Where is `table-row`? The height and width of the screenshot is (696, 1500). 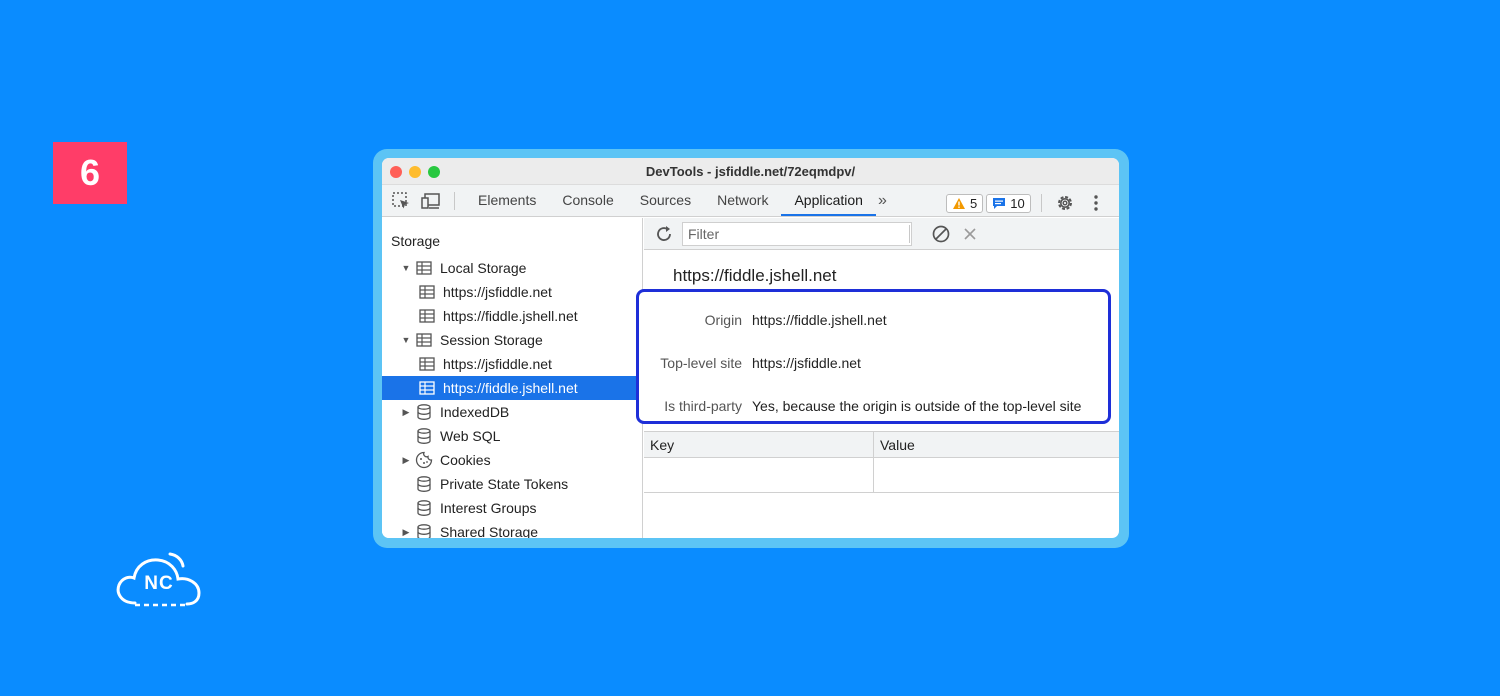
table-row is located at coordinates (881, 475).